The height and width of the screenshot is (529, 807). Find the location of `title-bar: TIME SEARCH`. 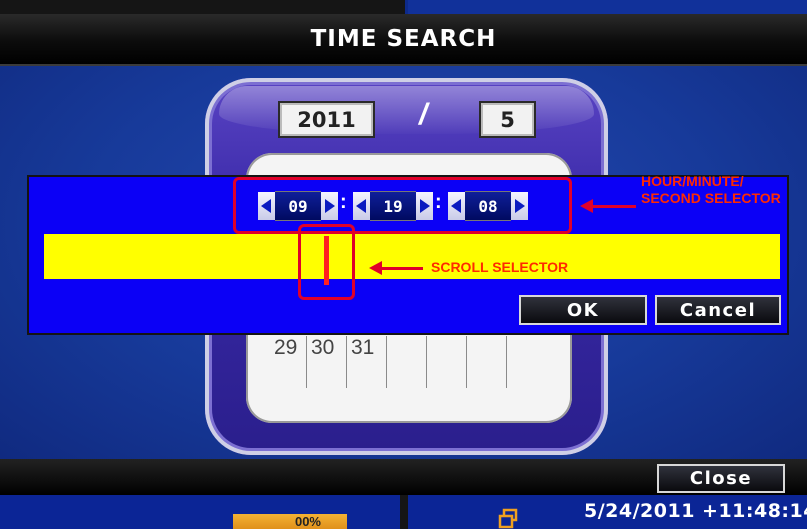

title-bar: TIME SEARCH is located at coordinates (403, 40).